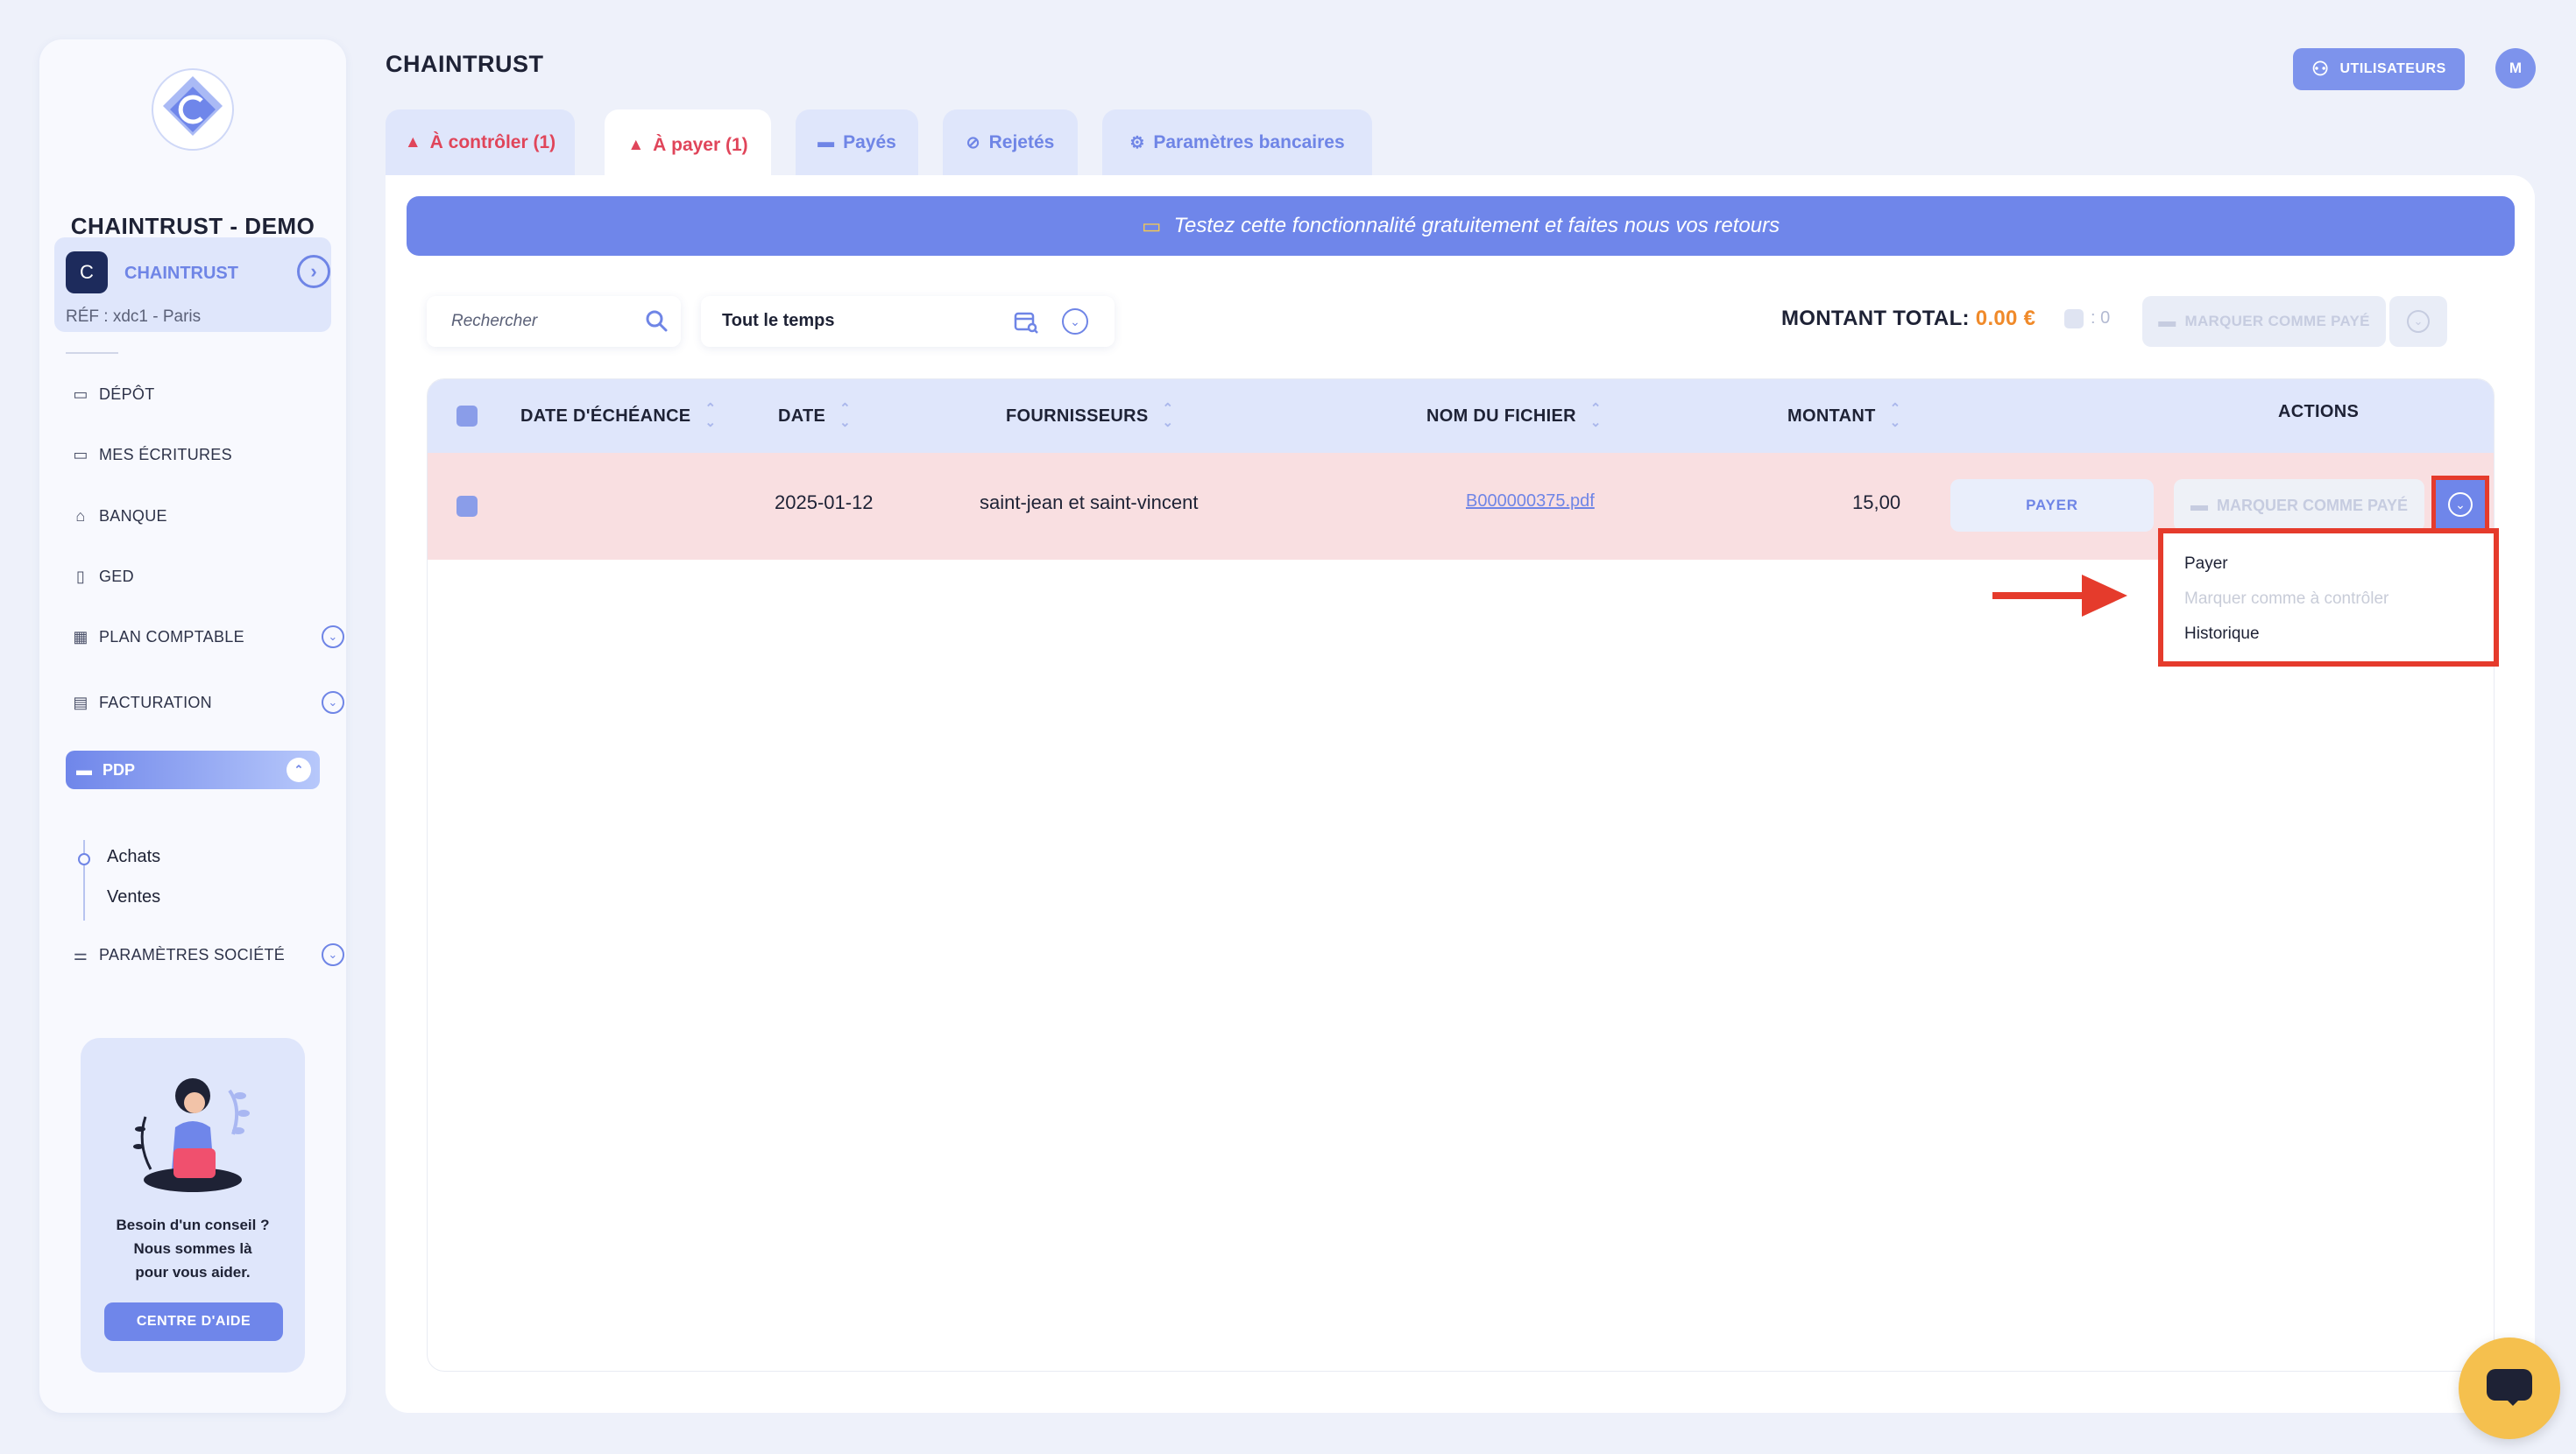 The height and width of the screenshot is (1454, 2576). I want to click on sidebar-item-label: MES ÉCRITURES, so click(165, 454).